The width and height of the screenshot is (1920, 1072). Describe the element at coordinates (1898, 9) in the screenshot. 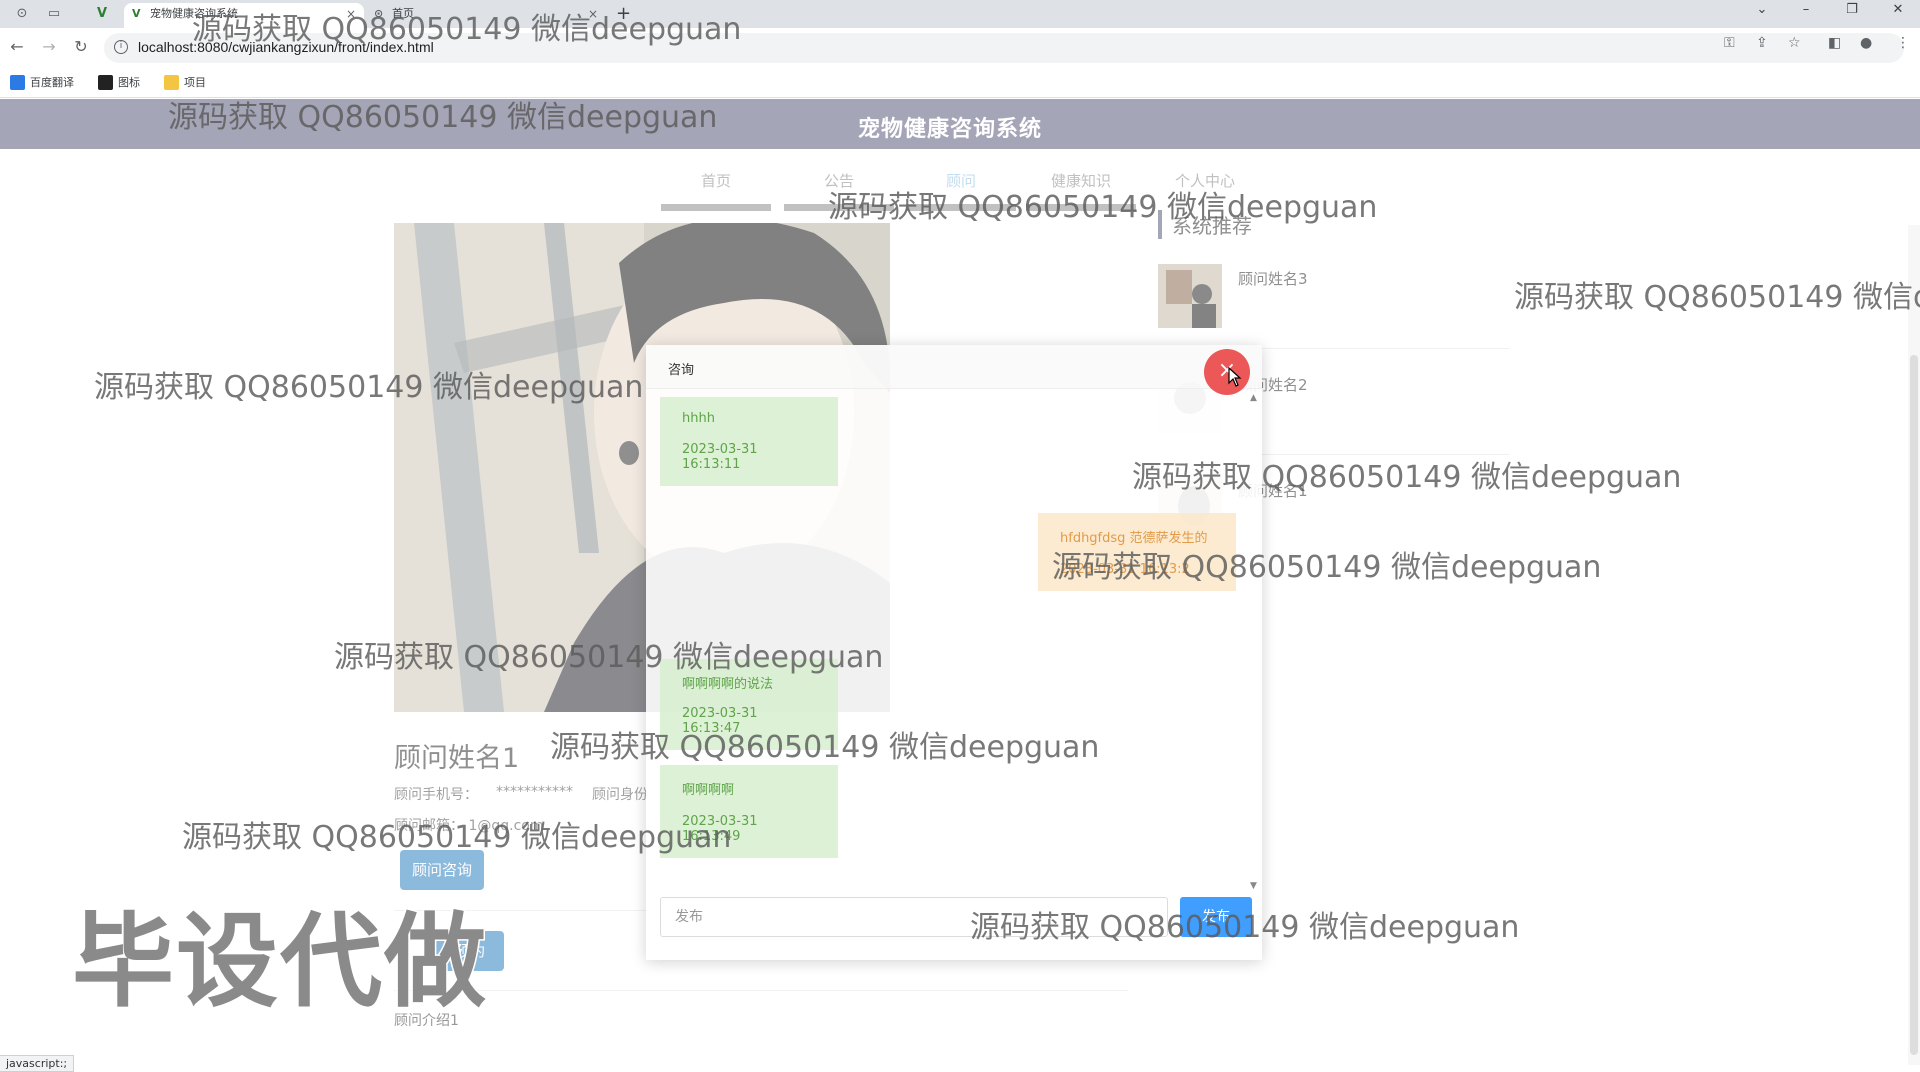

I see `window-close-icon: ✕` at that location.